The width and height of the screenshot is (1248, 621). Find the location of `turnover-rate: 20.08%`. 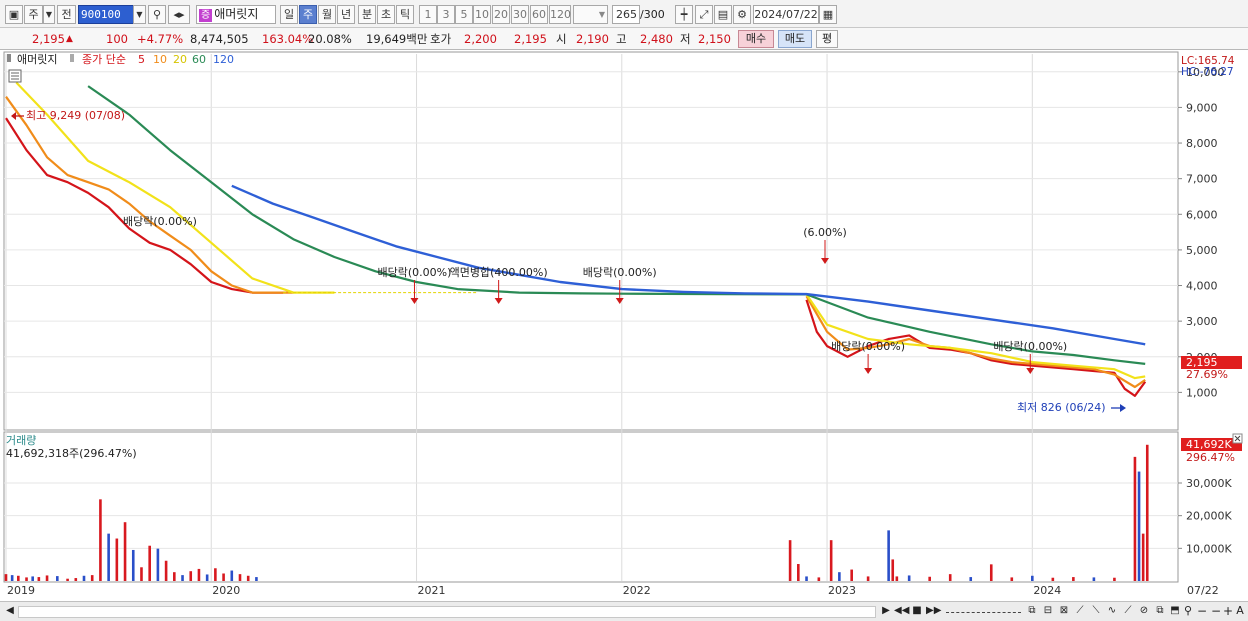

turnover-rate: 20.08% is located at coordinates (330, 39).